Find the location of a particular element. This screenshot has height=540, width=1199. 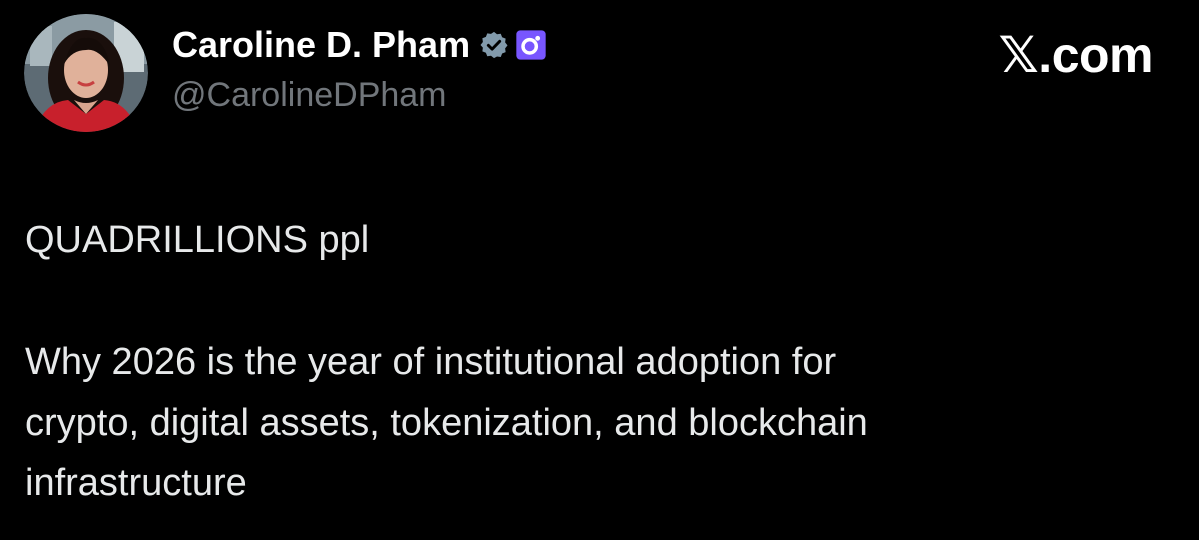

avatar-photo-icon is located at coordinates (86, 73).